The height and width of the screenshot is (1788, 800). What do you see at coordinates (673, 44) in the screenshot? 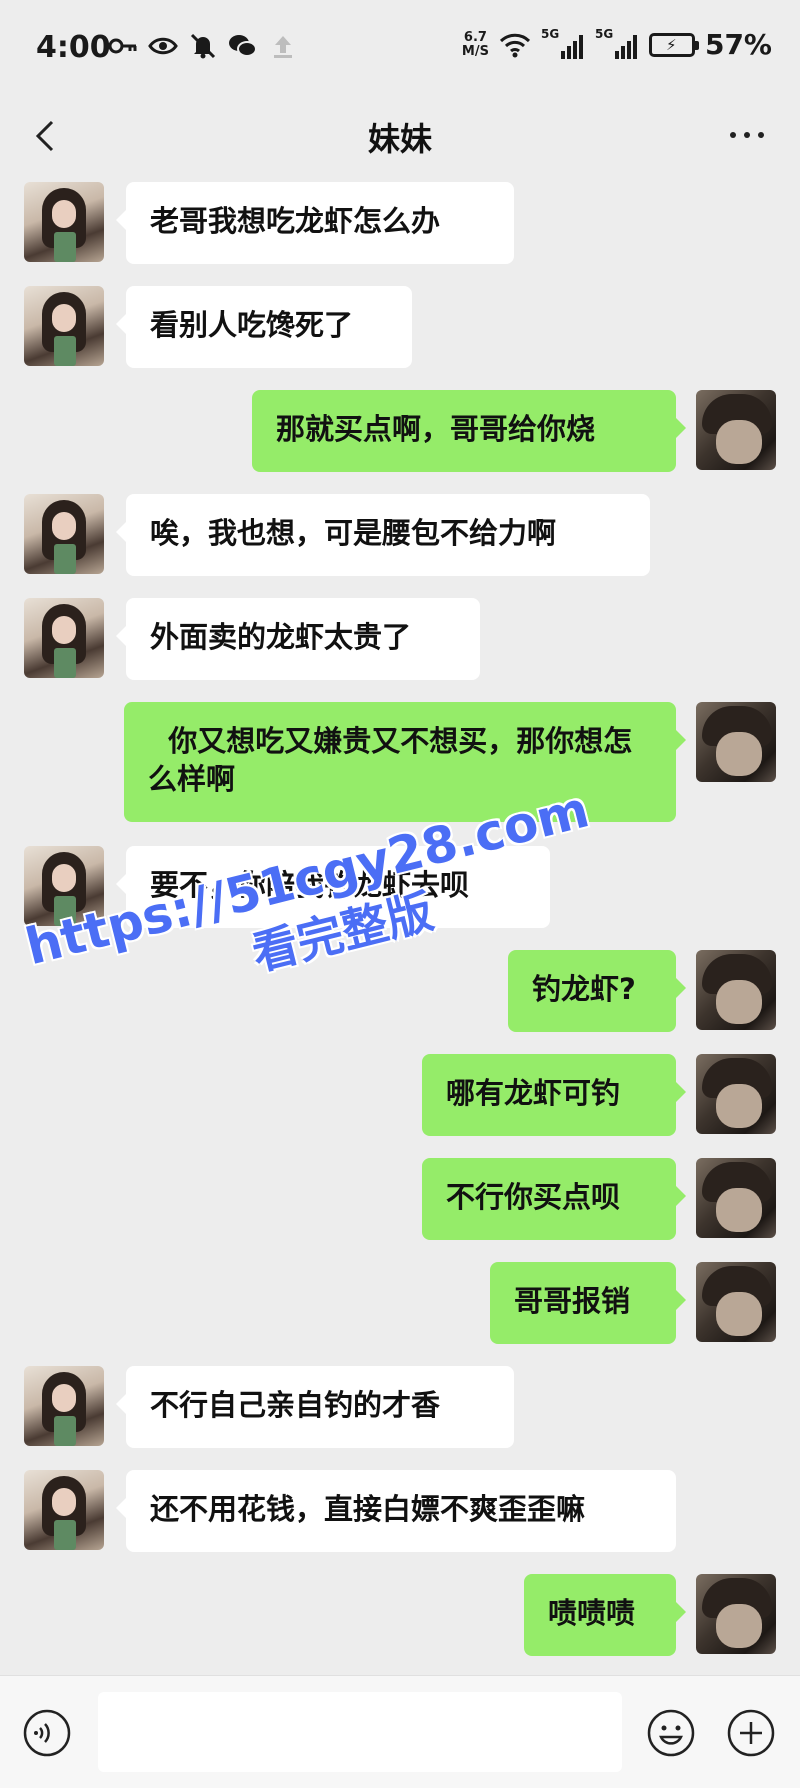
I see `battery-icon: ⚡` at bounding box center [673, 44].